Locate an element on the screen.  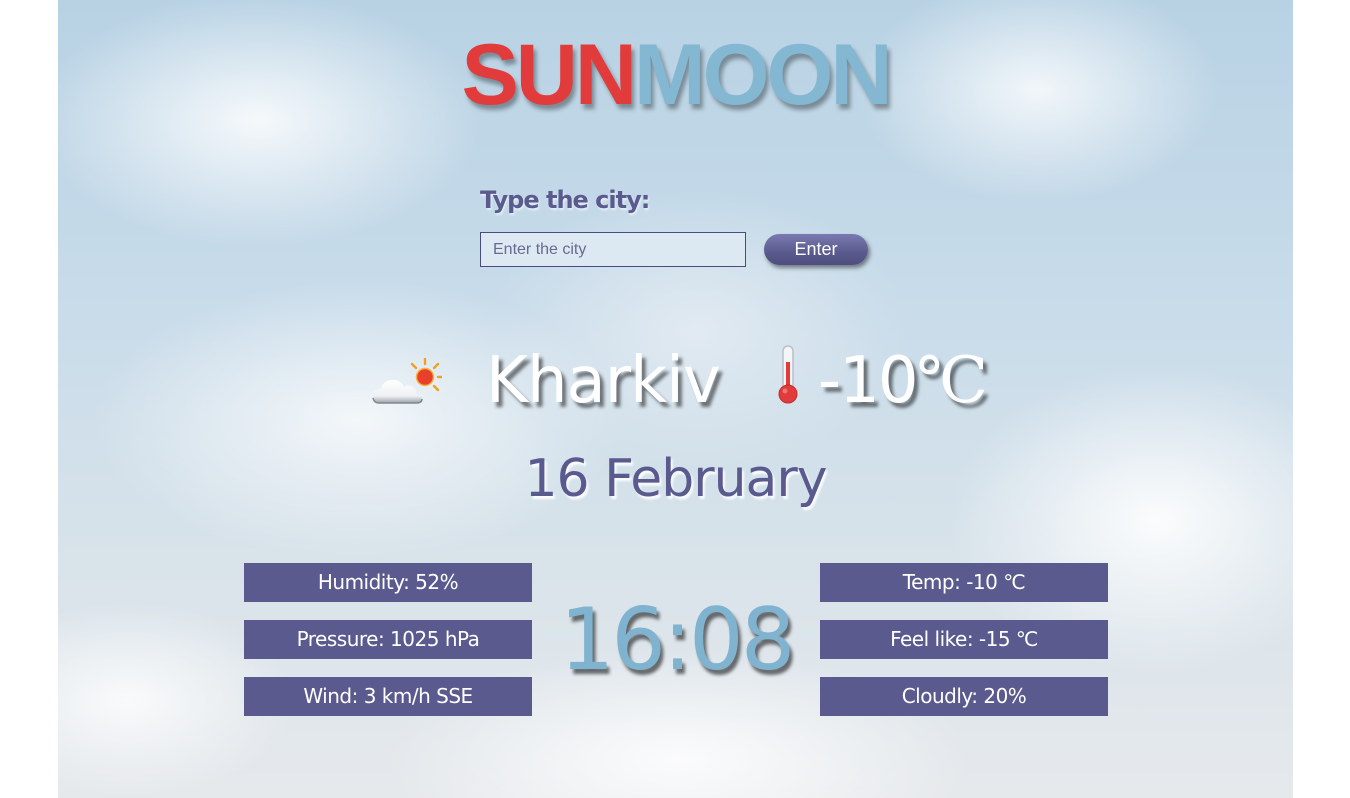
city-name: Kharkiv is located at coordinates (603, 381).